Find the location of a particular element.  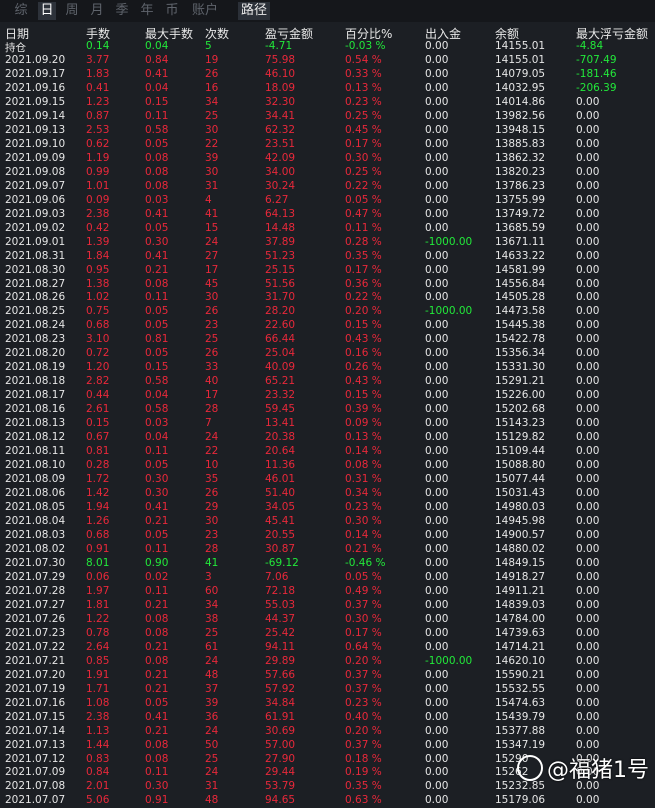

cell-balance: 14473.58 is located at coordinates (520, 311).